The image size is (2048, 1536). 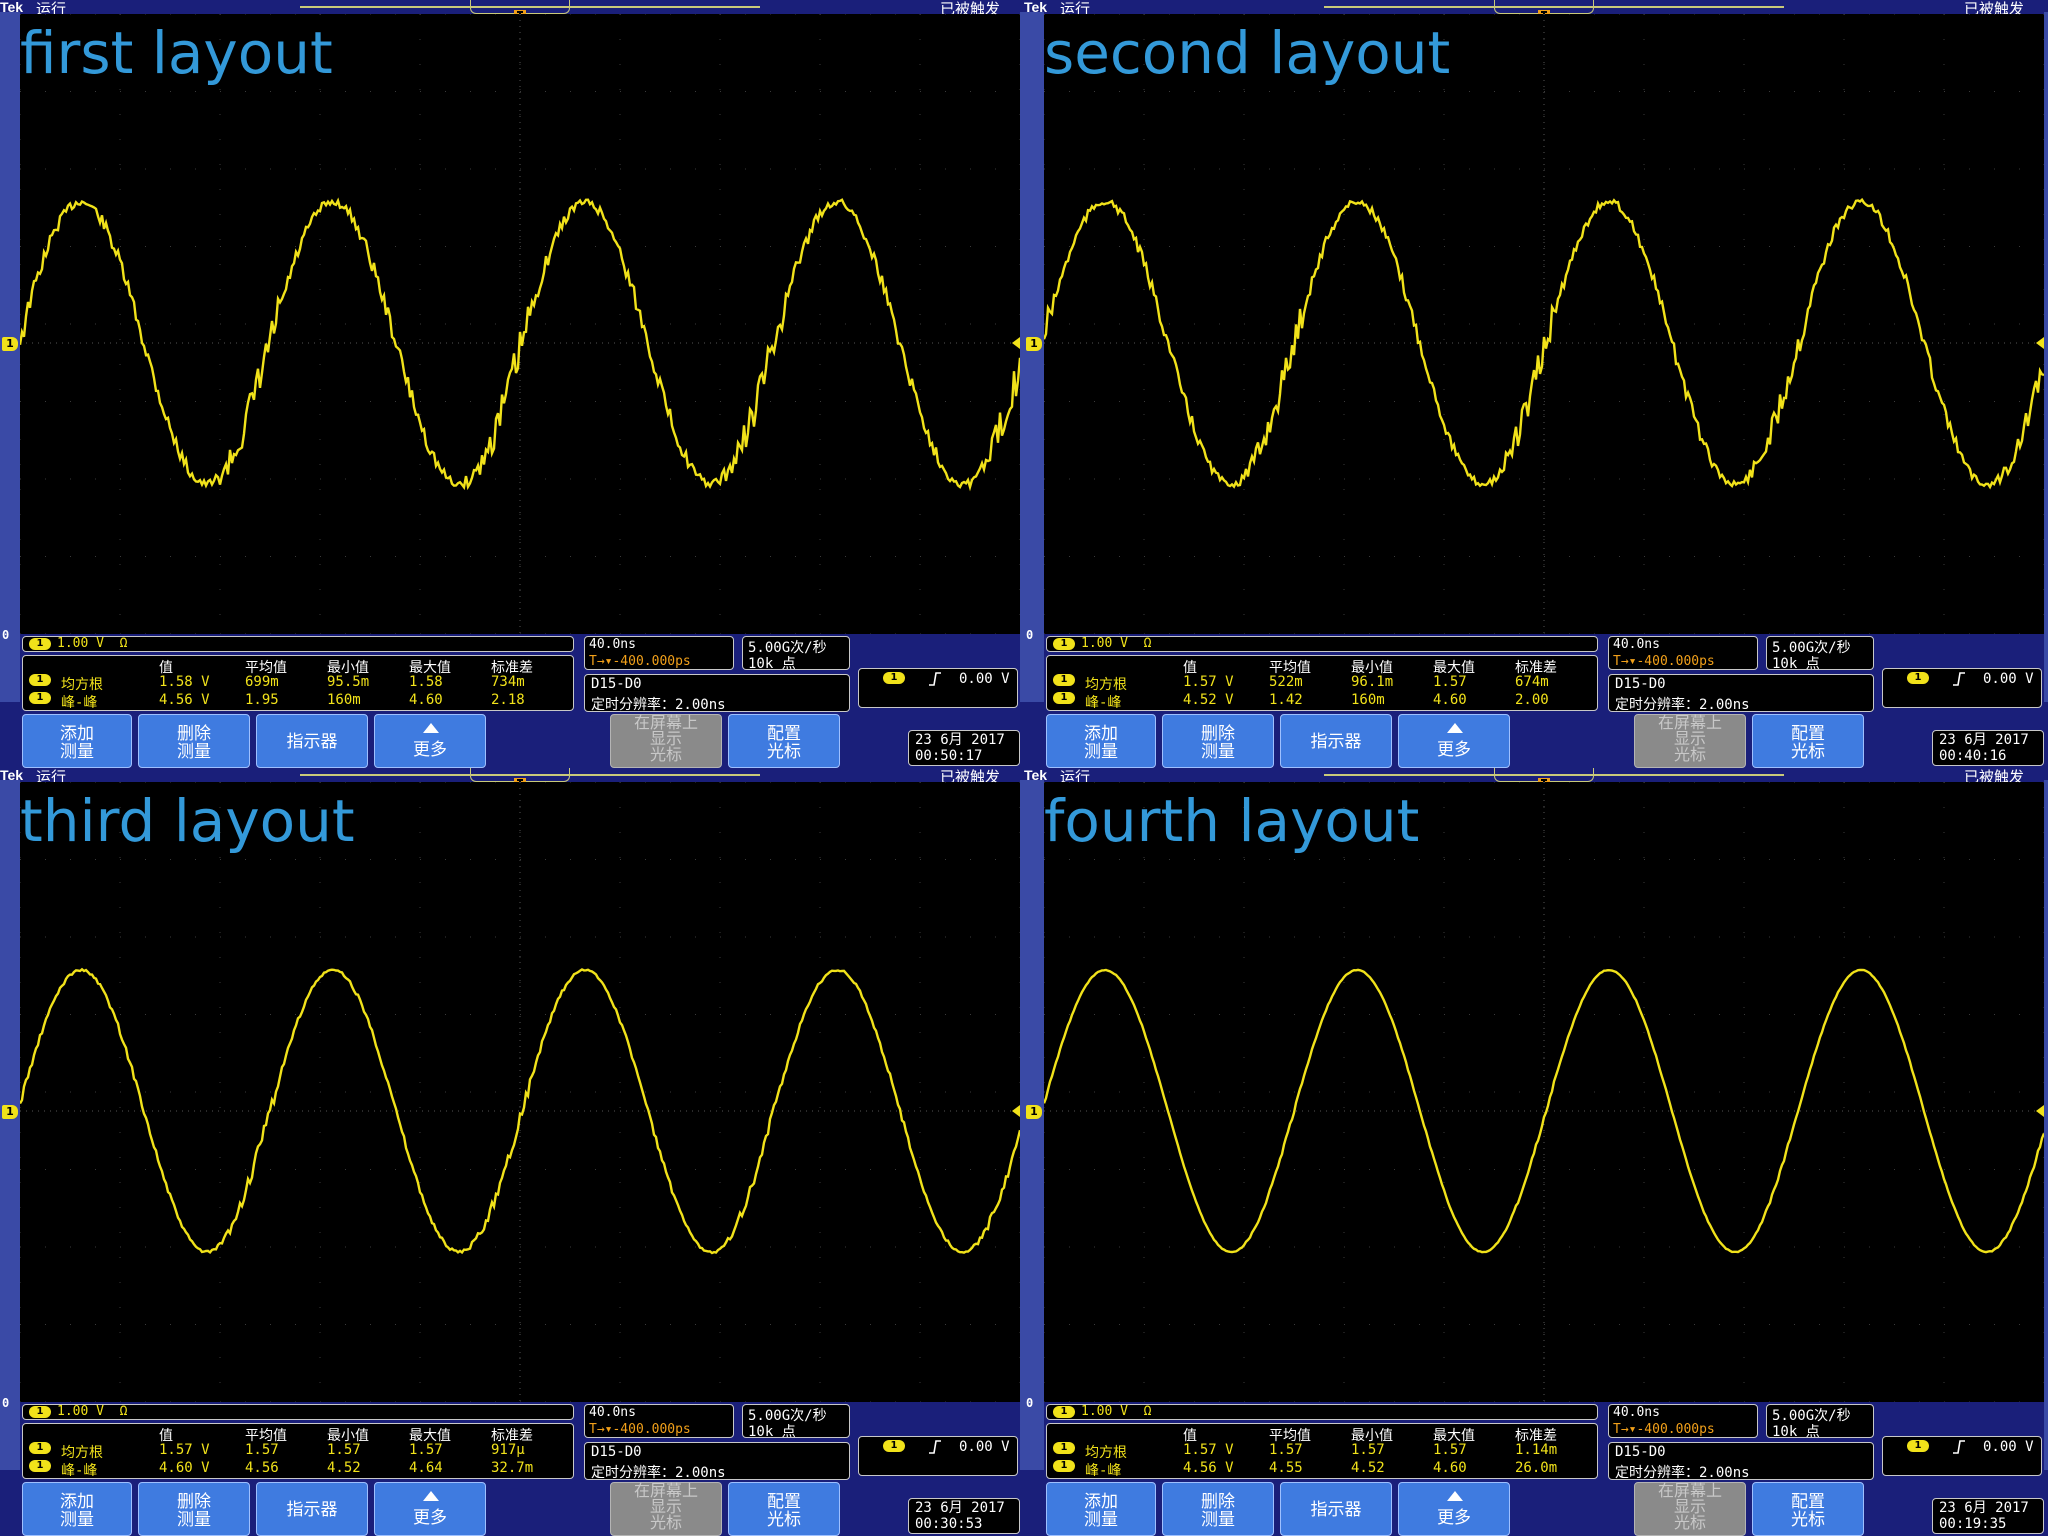 I want to click on rms-min: 1.57, so click(x=1368, y=1450).